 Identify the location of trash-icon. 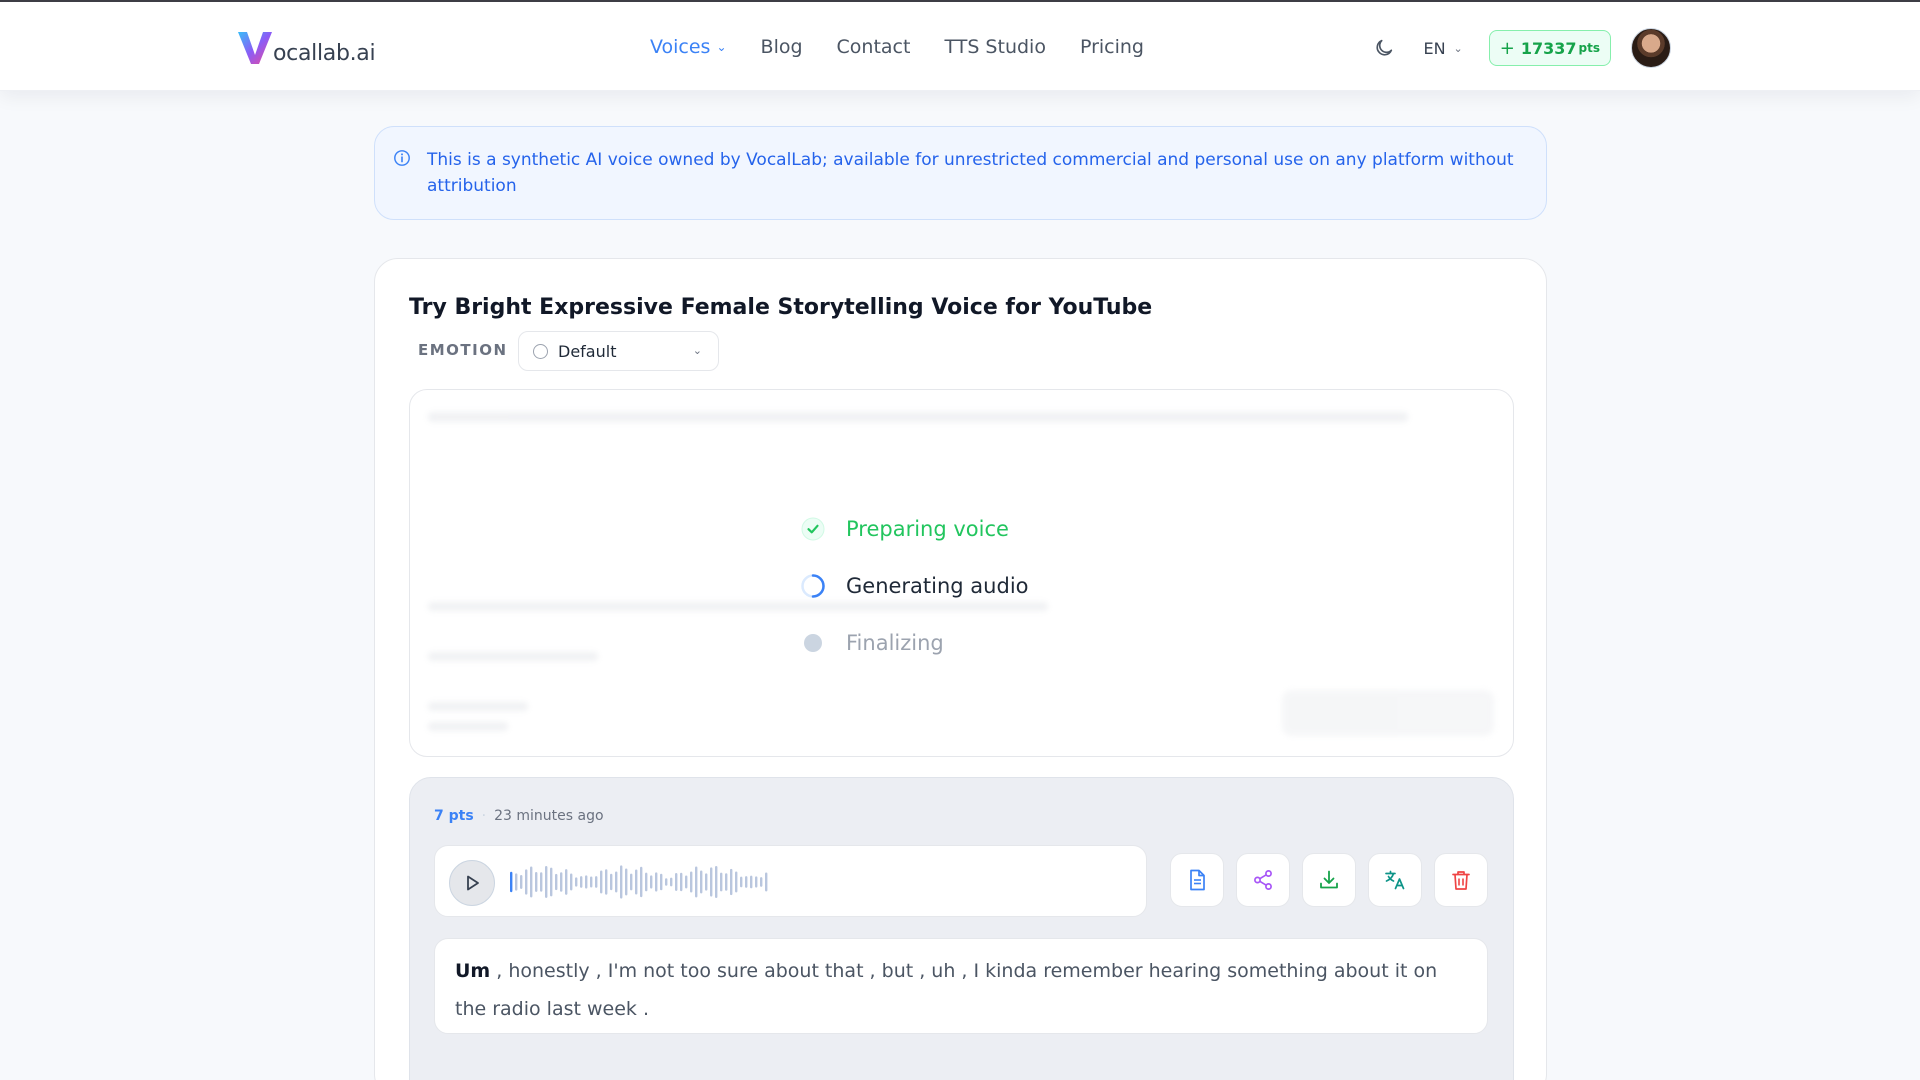
(1461, 880).